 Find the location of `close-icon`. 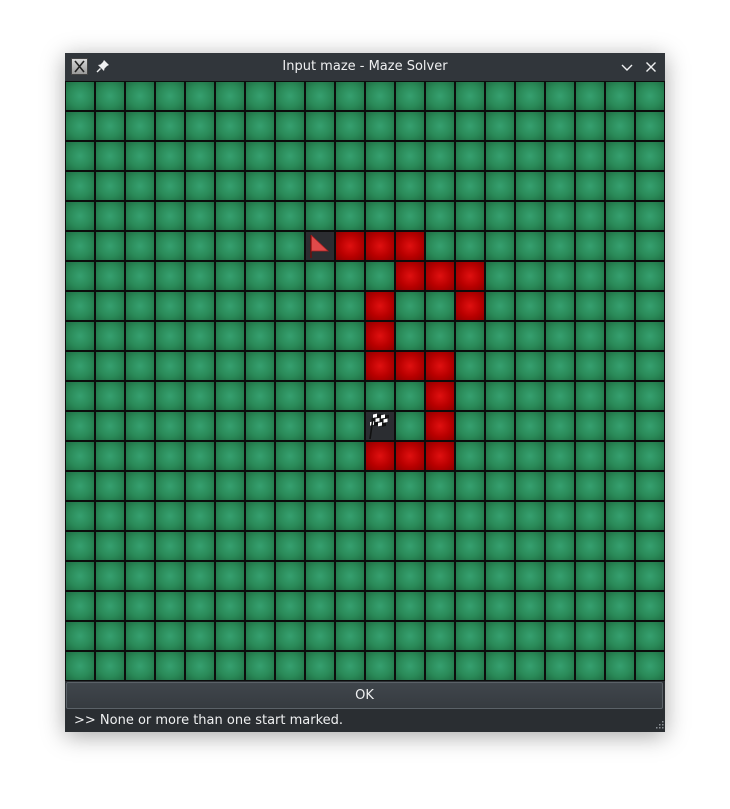

close-icon is located at coordinates (651, 67).